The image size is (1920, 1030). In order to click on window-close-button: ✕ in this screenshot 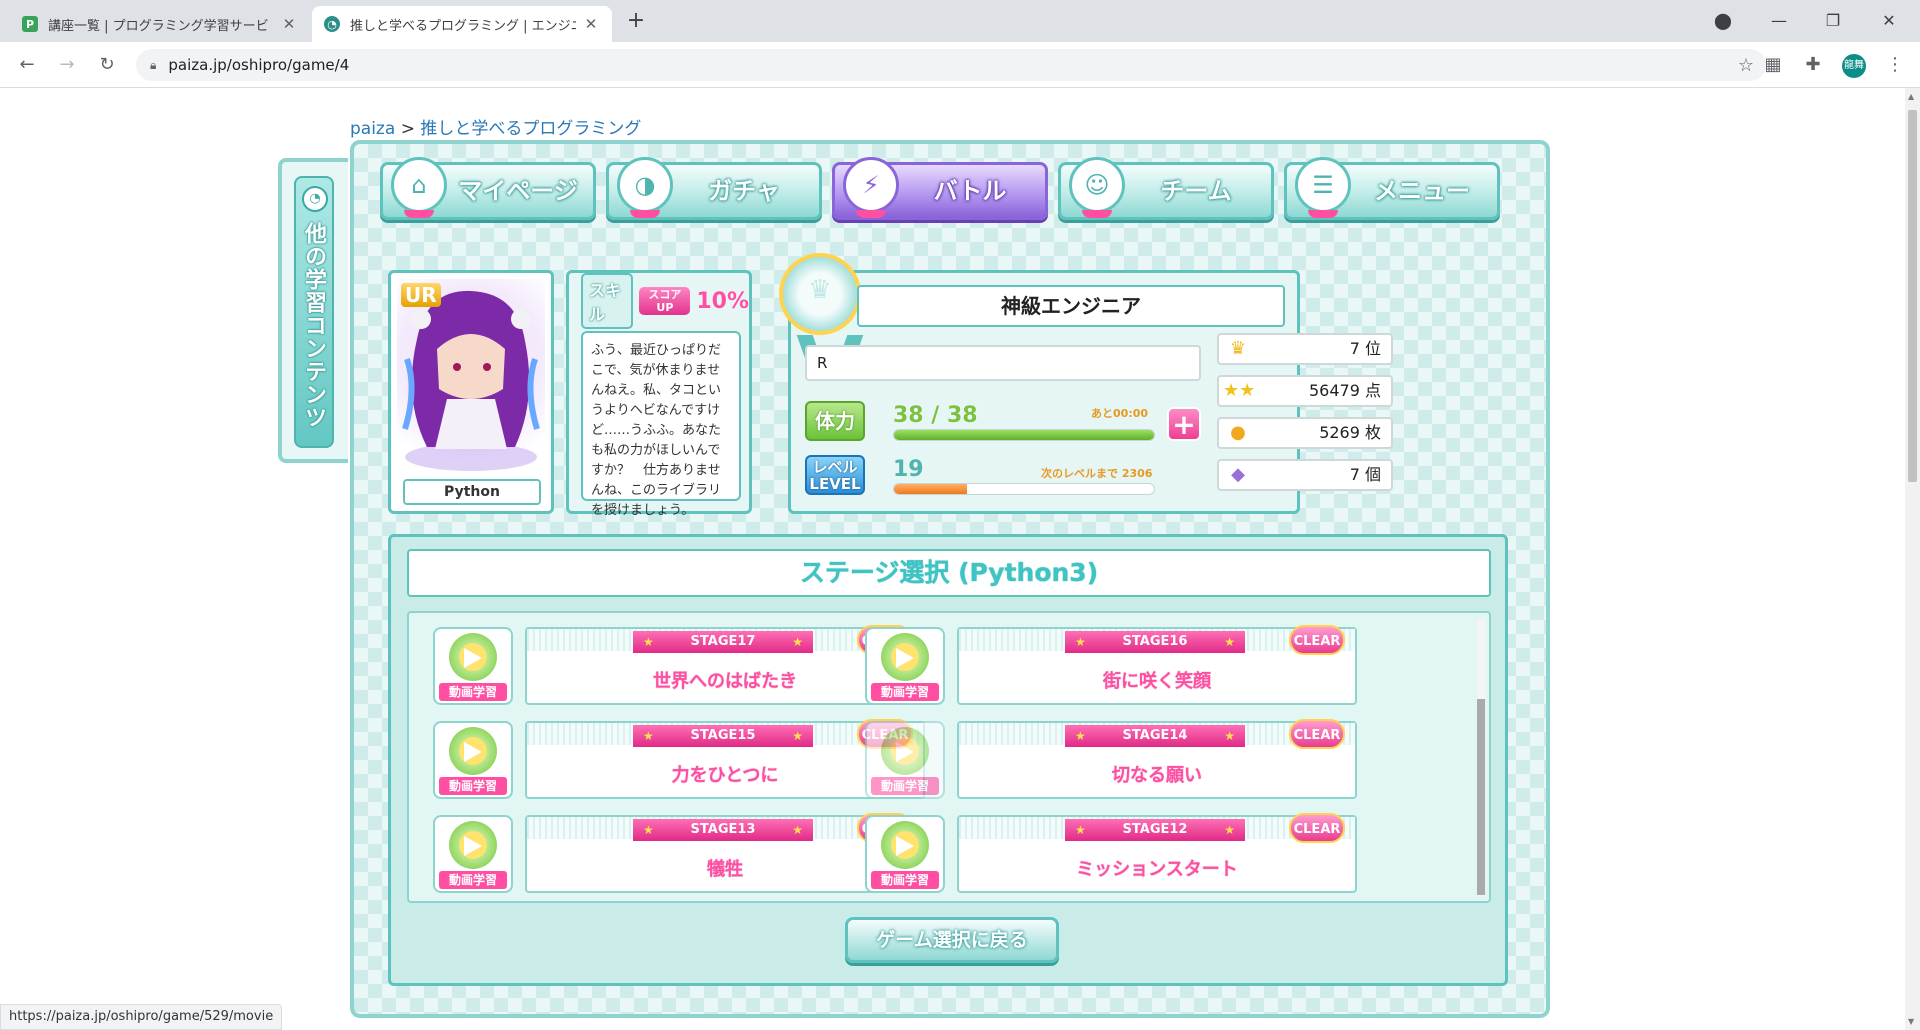, I will do `click(1889, 21)`.